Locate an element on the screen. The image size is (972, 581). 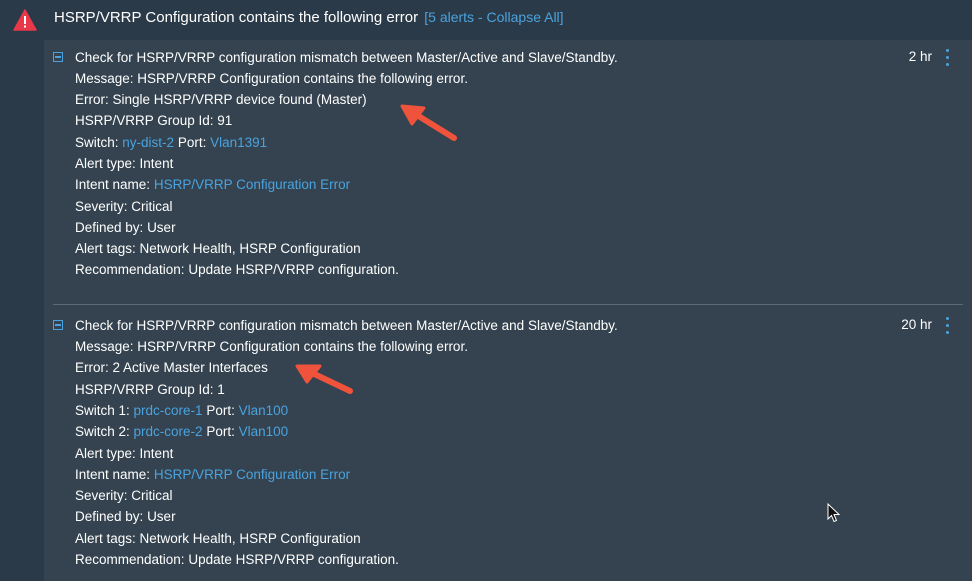
switch1-link: prdc-core-1 is located at coordinates (168, 410).